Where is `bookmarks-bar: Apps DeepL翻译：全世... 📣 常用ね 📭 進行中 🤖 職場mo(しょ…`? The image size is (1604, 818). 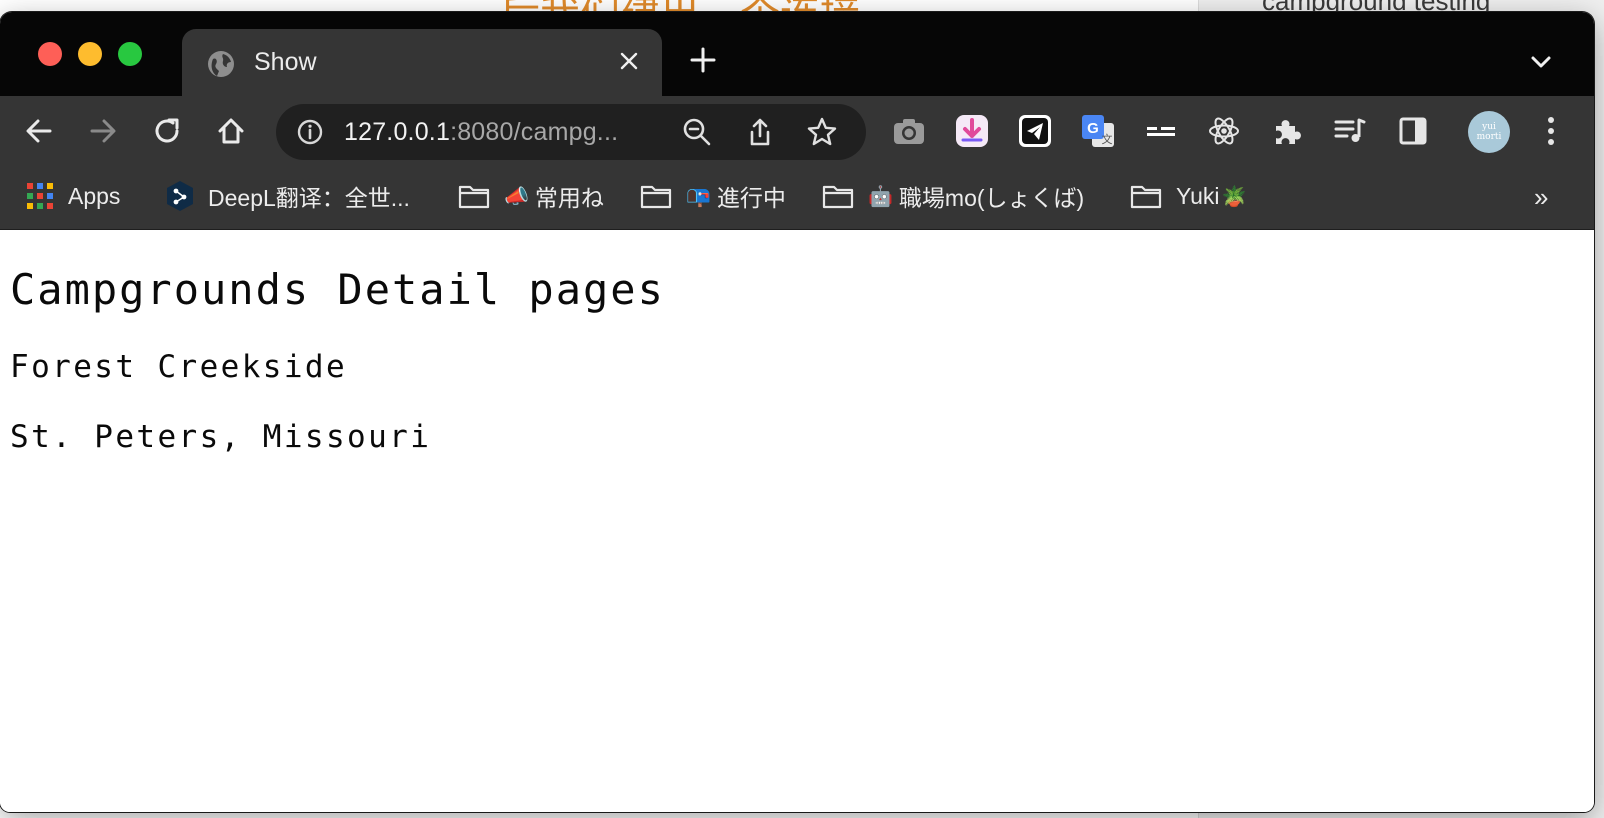 bookmarks-bar: Apps DeepL翻译：全世... 📣 常用ね 📭 進行中 🤖 職場mo(しょ… is located at coordinates (797, 198).